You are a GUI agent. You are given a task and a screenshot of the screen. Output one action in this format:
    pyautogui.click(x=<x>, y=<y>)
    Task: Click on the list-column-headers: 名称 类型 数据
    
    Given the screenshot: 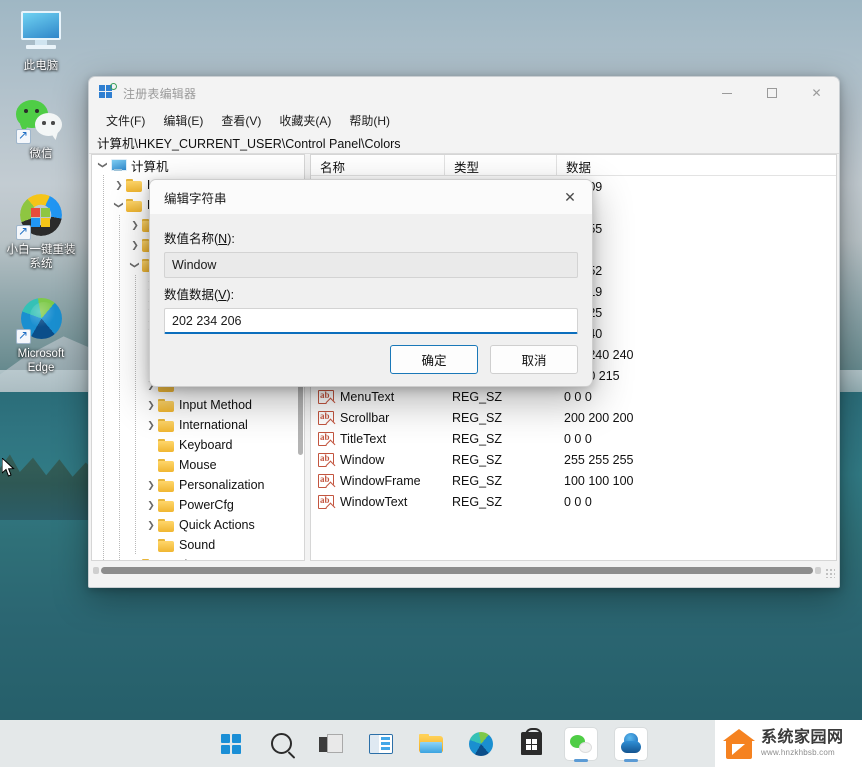 What is the action you would take?
    pyautogui.click(x=573, y=165)
    